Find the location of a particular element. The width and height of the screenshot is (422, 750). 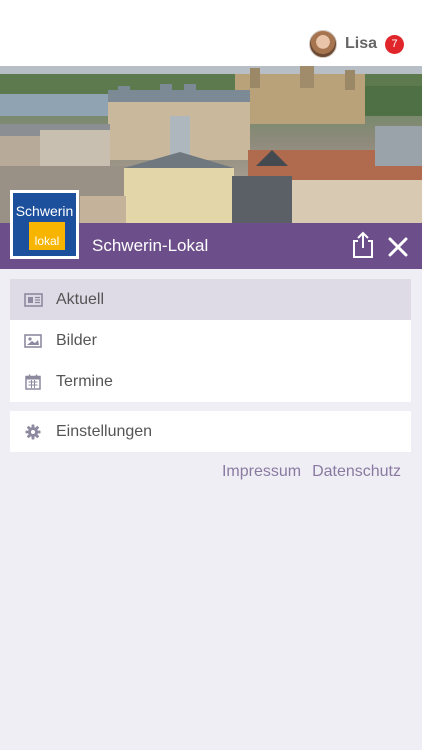

menu-item-einstellungen: Einstellungen is located at coordinates (210, 431).